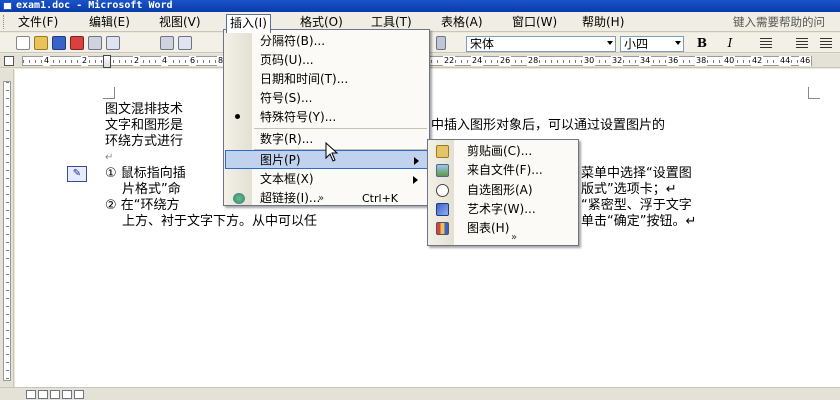 The image size is (840, 400). I want to click on paragraph-mark: ↵, so click(109, 157).